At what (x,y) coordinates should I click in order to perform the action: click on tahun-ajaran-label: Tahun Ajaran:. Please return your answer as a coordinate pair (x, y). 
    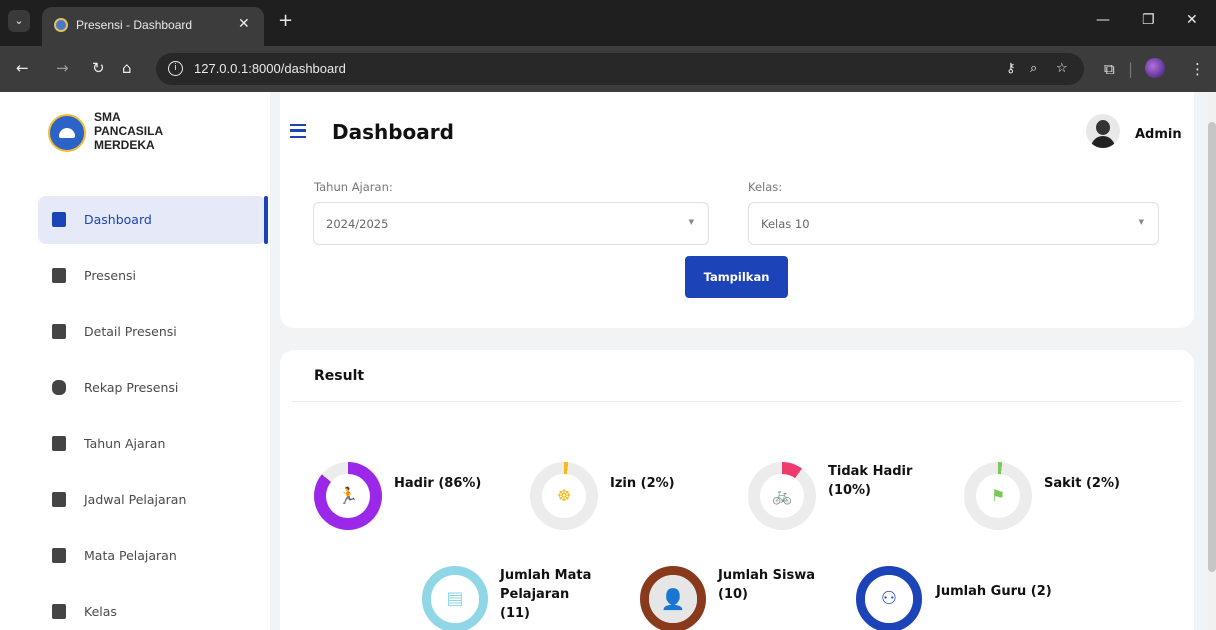
    Looking at the image, I should click on (353, 187).